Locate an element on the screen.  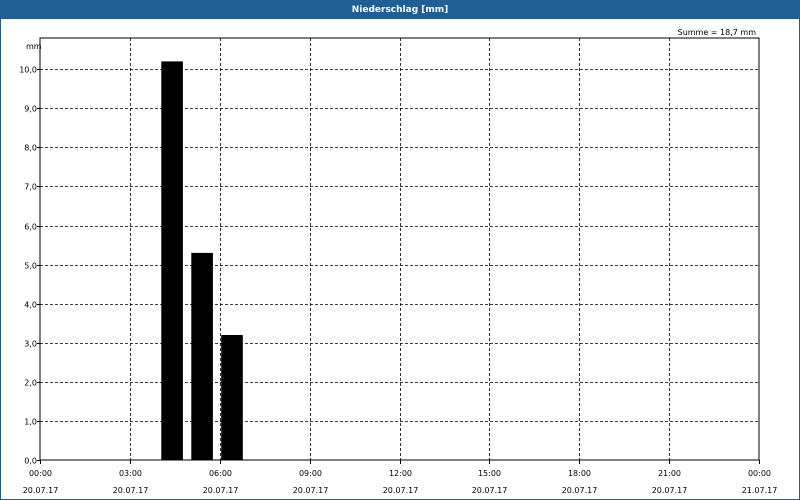
y-tick-label: 3,0 is located at coordinates (30, 344).